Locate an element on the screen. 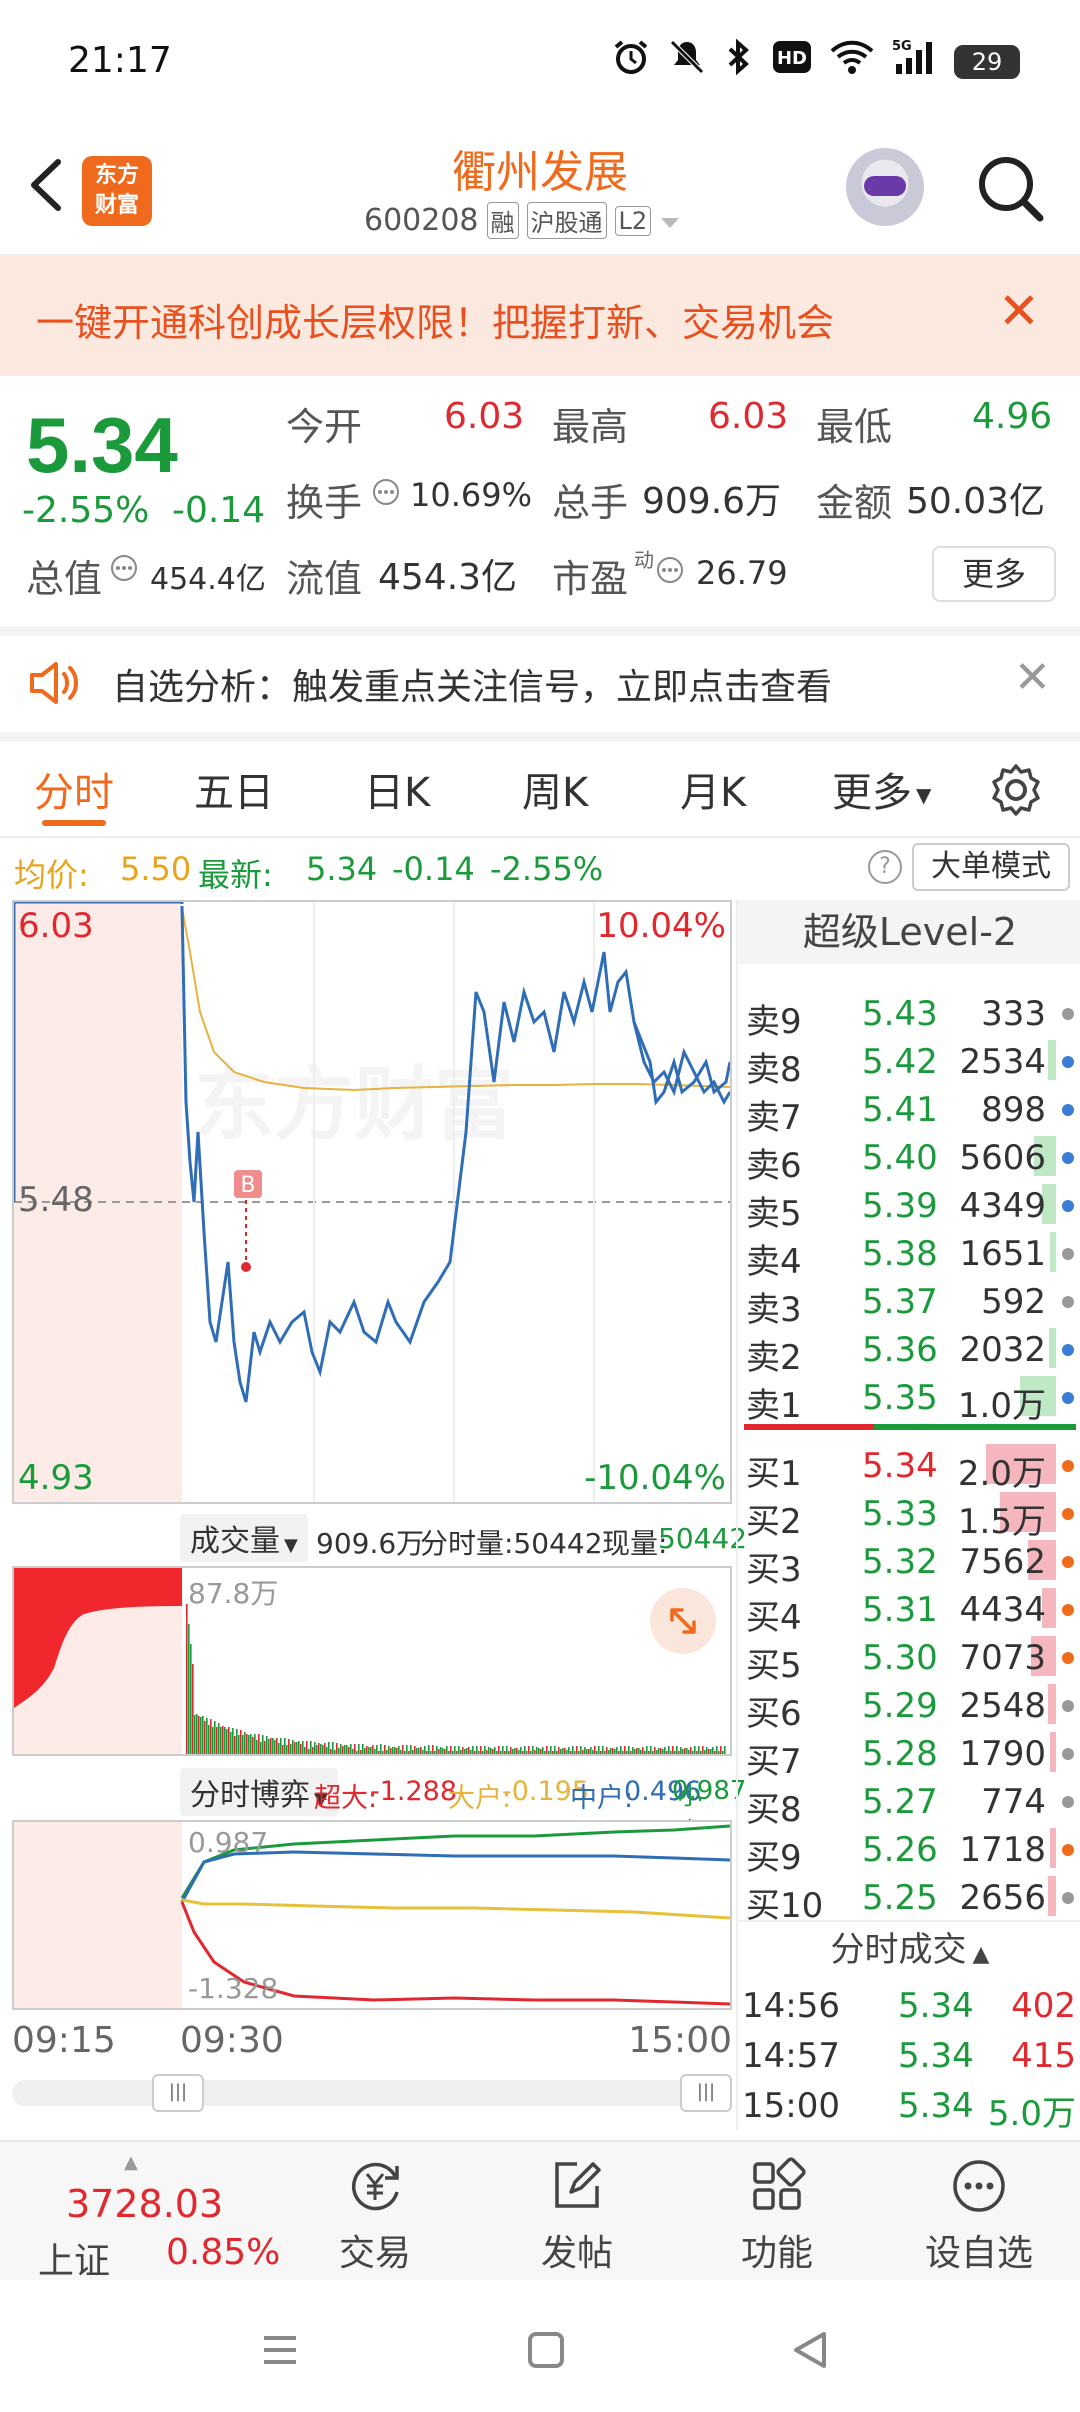 The image size is (1080, 2412). ask-row: 卖3 5.37 592 is located at coordinates (909, 1303).